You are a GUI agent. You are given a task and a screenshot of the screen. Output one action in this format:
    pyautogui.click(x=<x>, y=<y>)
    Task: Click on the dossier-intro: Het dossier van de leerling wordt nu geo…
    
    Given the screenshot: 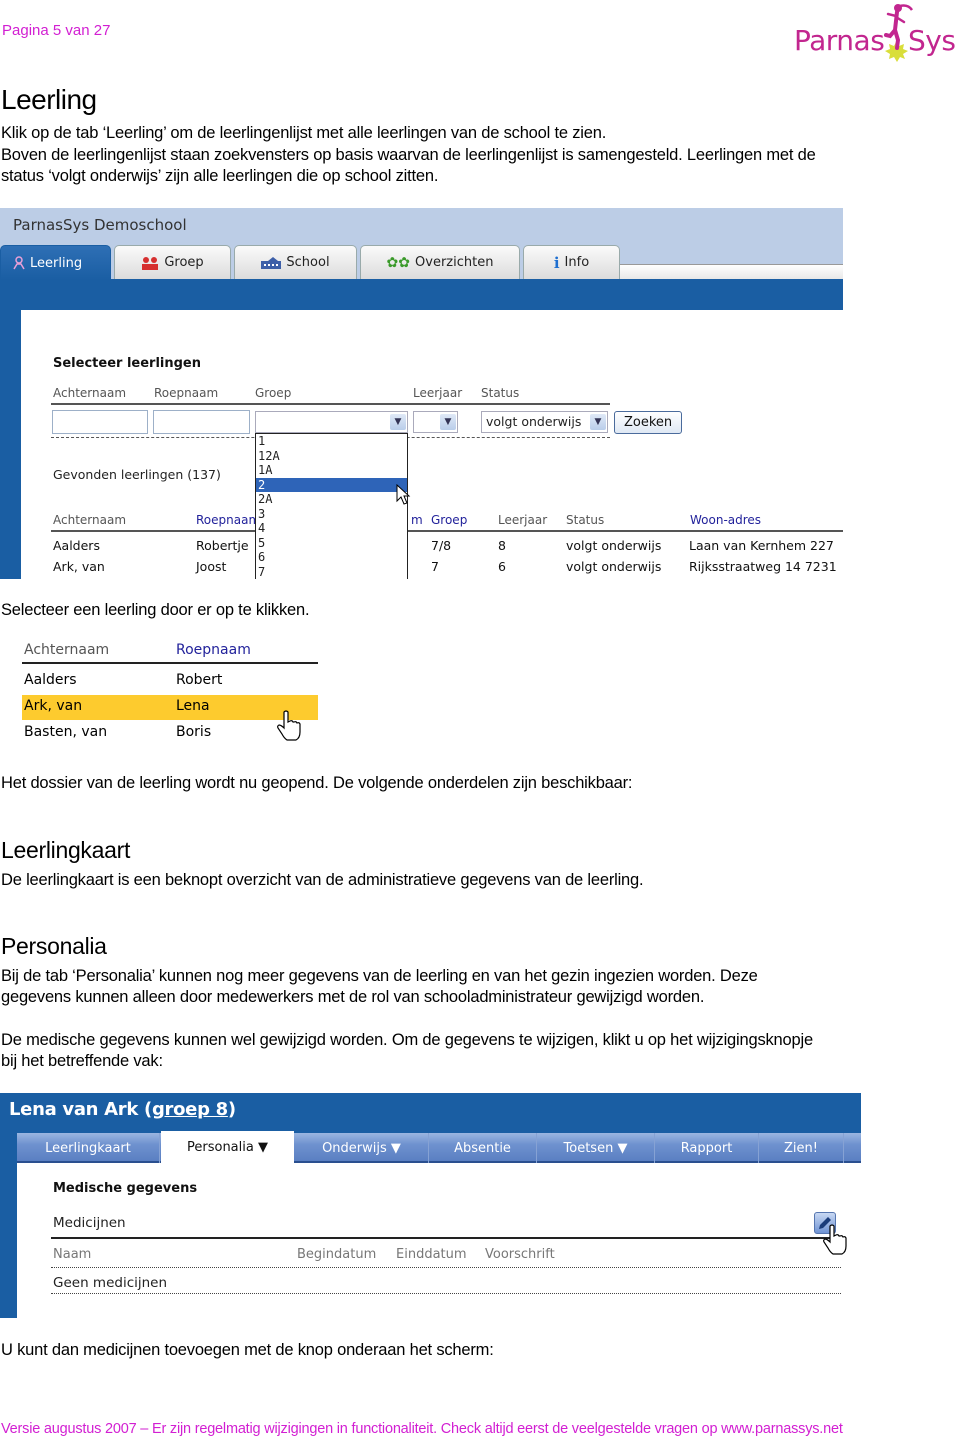 What is the action you would take?
    pyautogui.click(x=317, y=783)
    